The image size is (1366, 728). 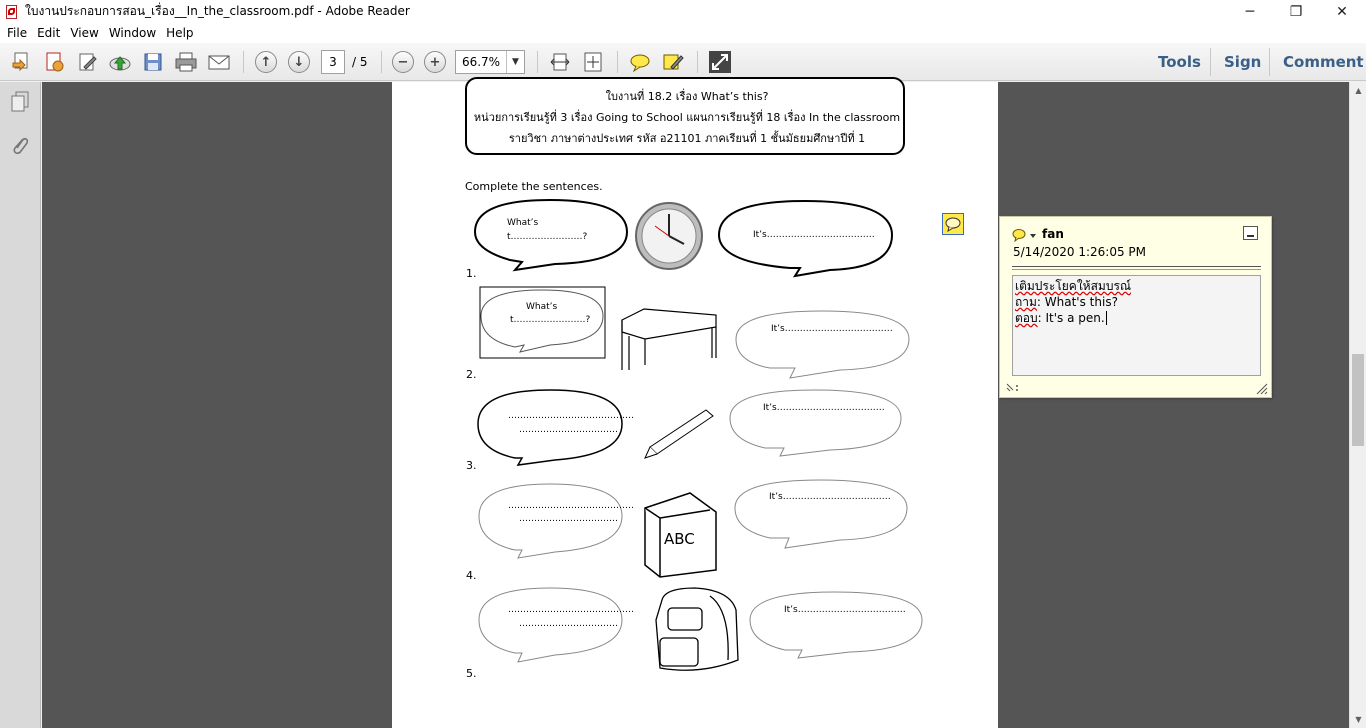 What do you see at coordinates (523, 223) in the screenshot?
I see `example-question-line-1: What’s` at bounding box center [523, 223].